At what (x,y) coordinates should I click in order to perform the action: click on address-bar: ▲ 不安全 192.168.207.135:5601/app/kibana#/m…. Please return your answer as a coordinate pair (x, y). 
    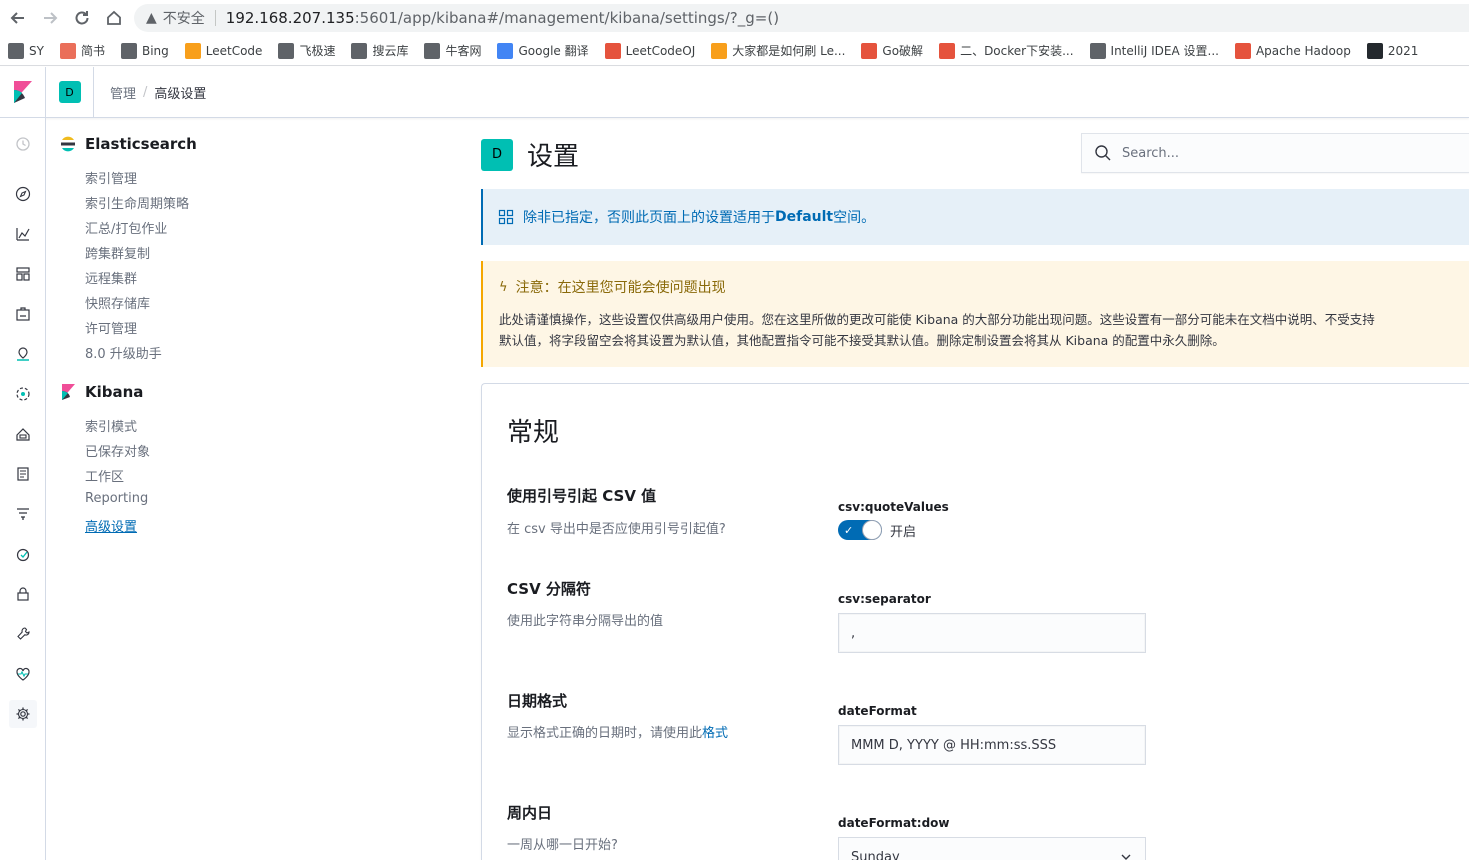
    Looking at the image, I should click on (801, 18).